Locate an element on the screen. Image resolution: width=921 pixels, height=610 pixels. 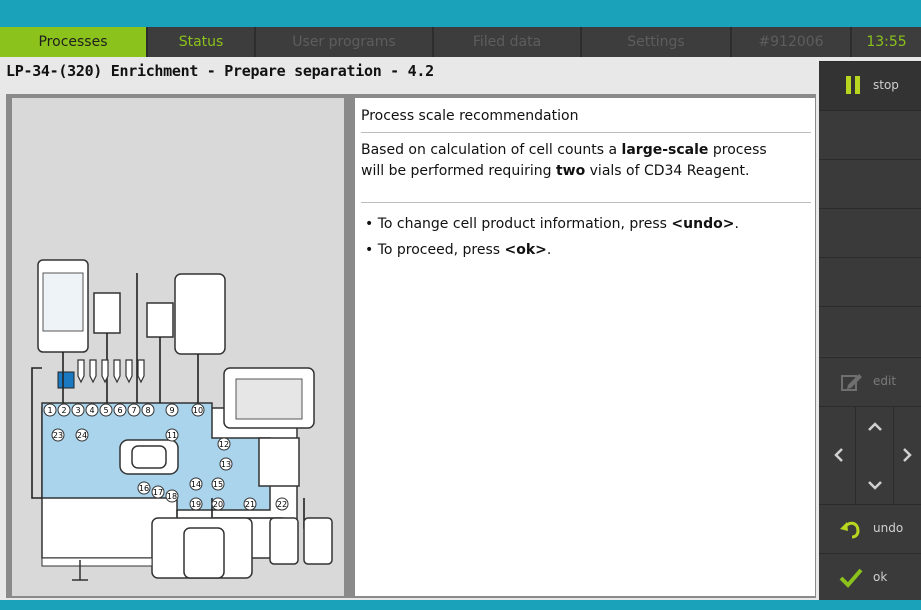
port-16: 16 is located at coordinates (144, 488).